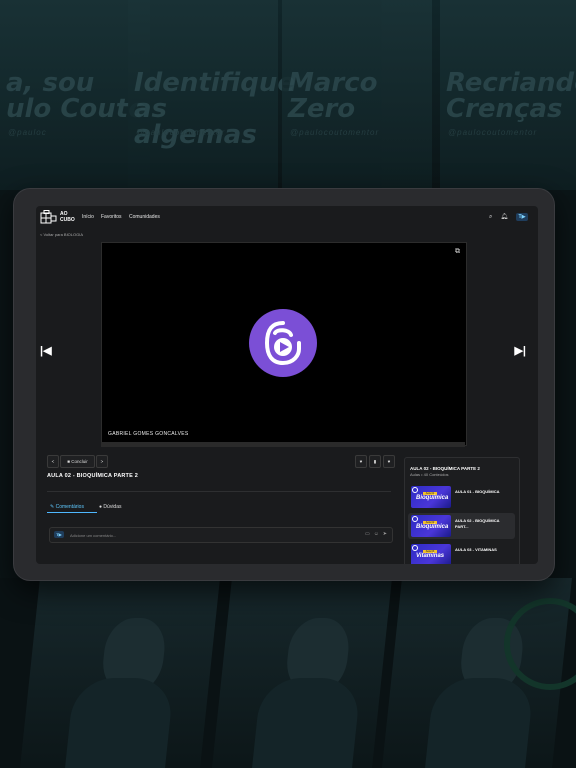 The width and height of the screenshot is (576, 768). I want to click on poster-2: Identifique as algemas @paulocoutomentor, so click(211, 95).